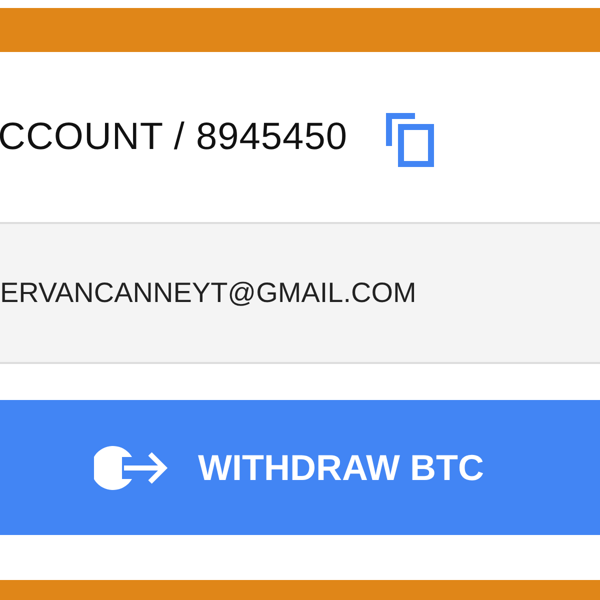  Describe the element at coordinates (174, 137) in the screenshot. I see `account-number: CCOUNT / 8945450` at that location.